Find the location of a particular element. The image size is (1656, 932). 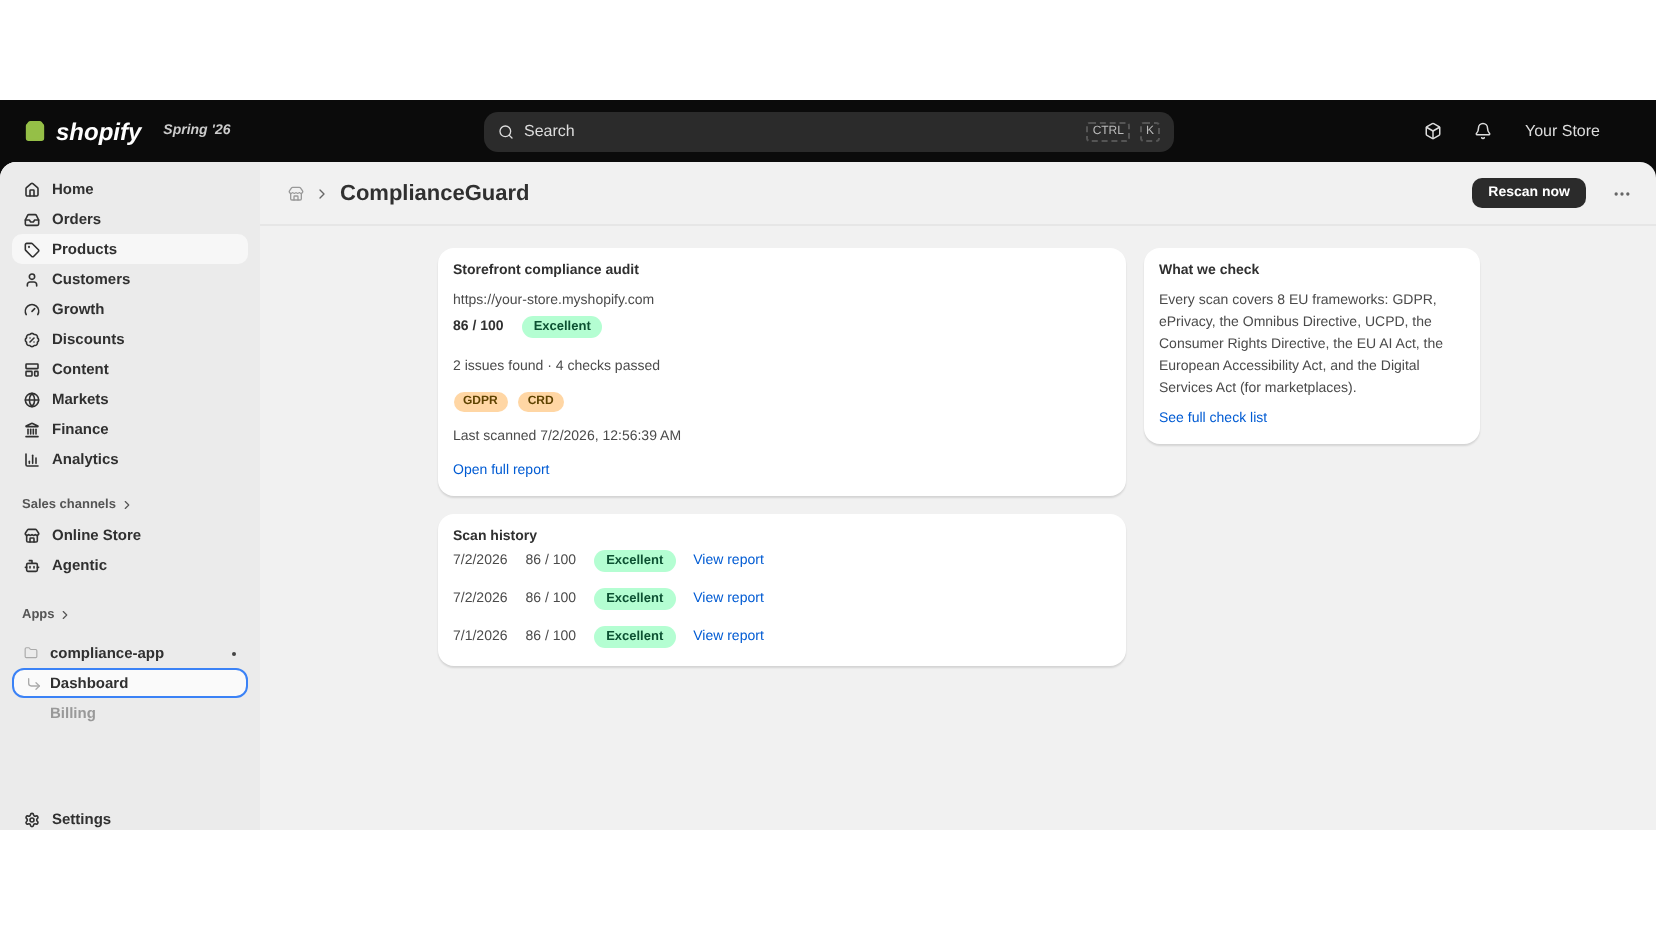

person-icon is located at coordinates (32, 279).